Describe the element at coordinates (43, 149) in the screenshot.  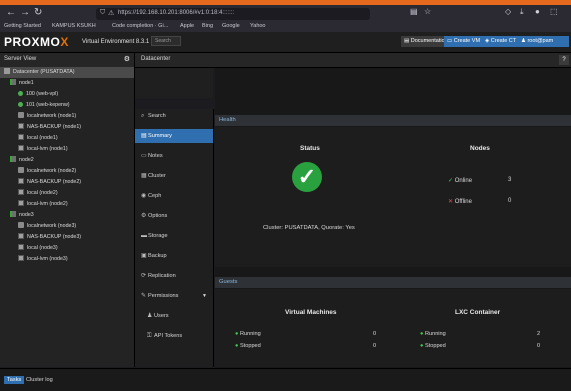
I see `tree-item-storage: local-lvm (node1)` at that location.